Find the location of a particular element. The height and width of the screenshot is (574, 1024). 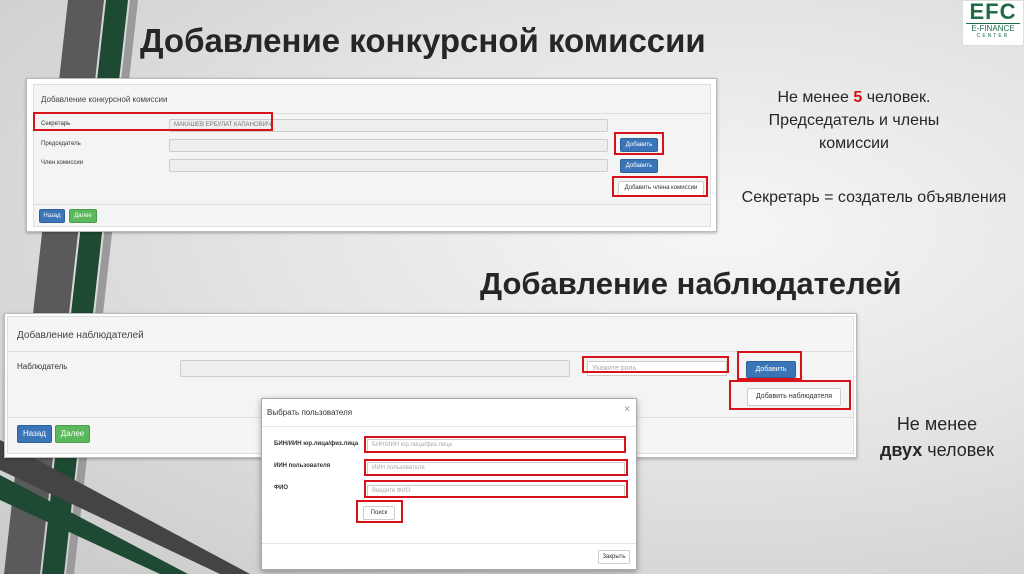

note-observers-bold: двух is located at coordinates (901, 450).